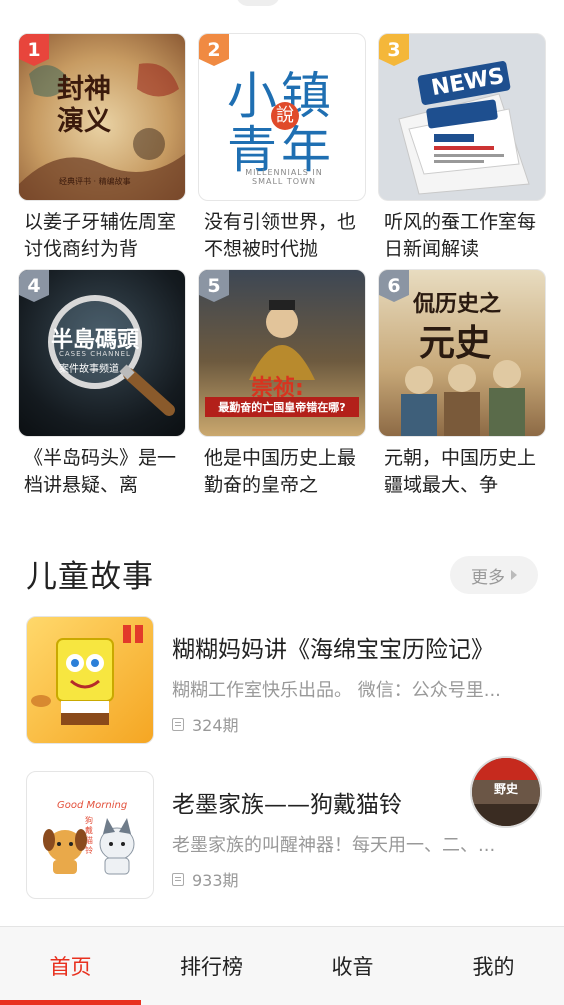 The height and width of the screenshot is (1005, 564). I want to click on list-item-meta: 324期, so click(205, 724).